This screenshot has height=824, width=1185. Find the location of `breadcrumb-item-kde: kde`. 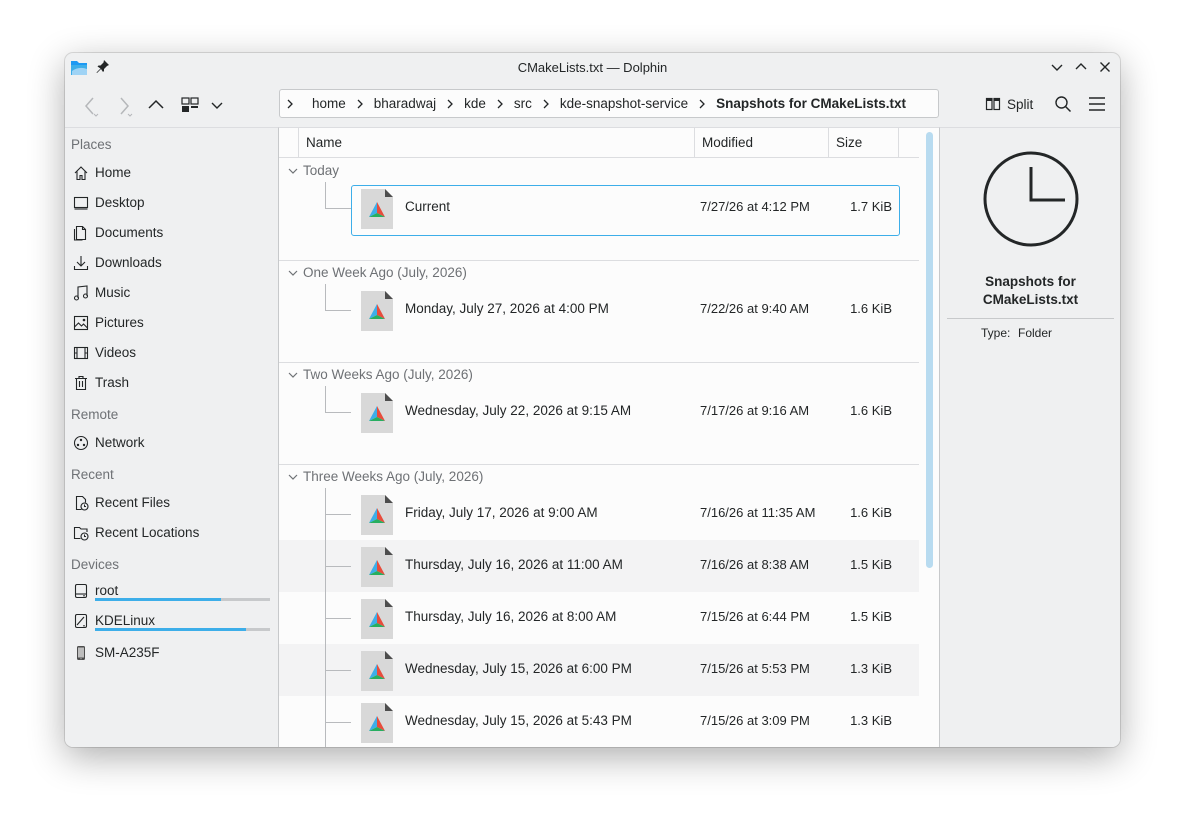

breadcrumb-item-kde: kde is located at coordinates (475, 103).